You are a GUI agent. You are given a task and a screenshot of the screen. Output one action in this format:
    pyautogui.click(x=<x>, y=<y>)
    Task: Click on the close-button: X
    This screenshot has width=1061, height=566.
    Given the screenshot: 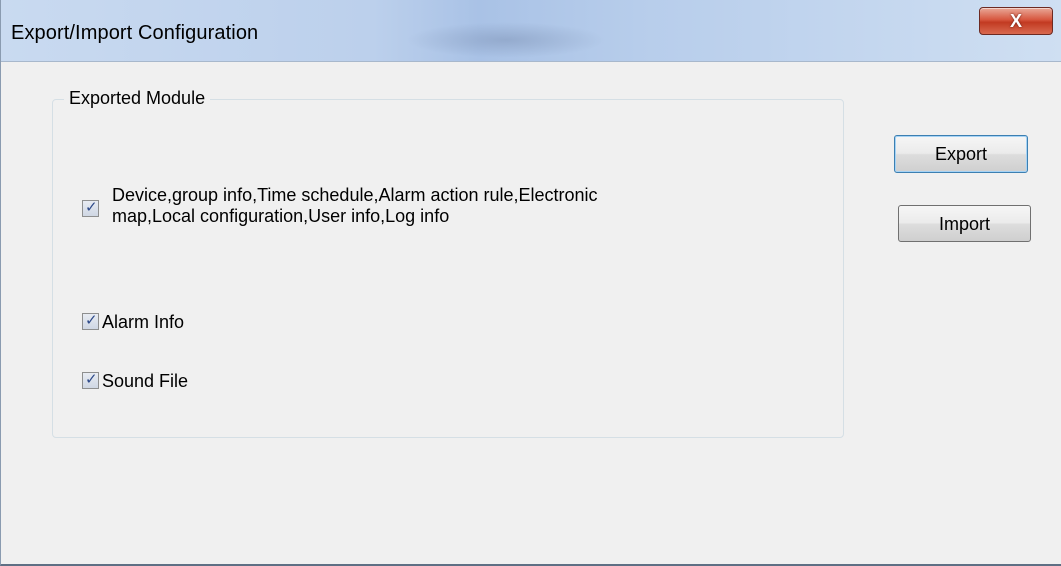 What is the action you would take?
    pyautogui.click(x=1016, y=21)
    